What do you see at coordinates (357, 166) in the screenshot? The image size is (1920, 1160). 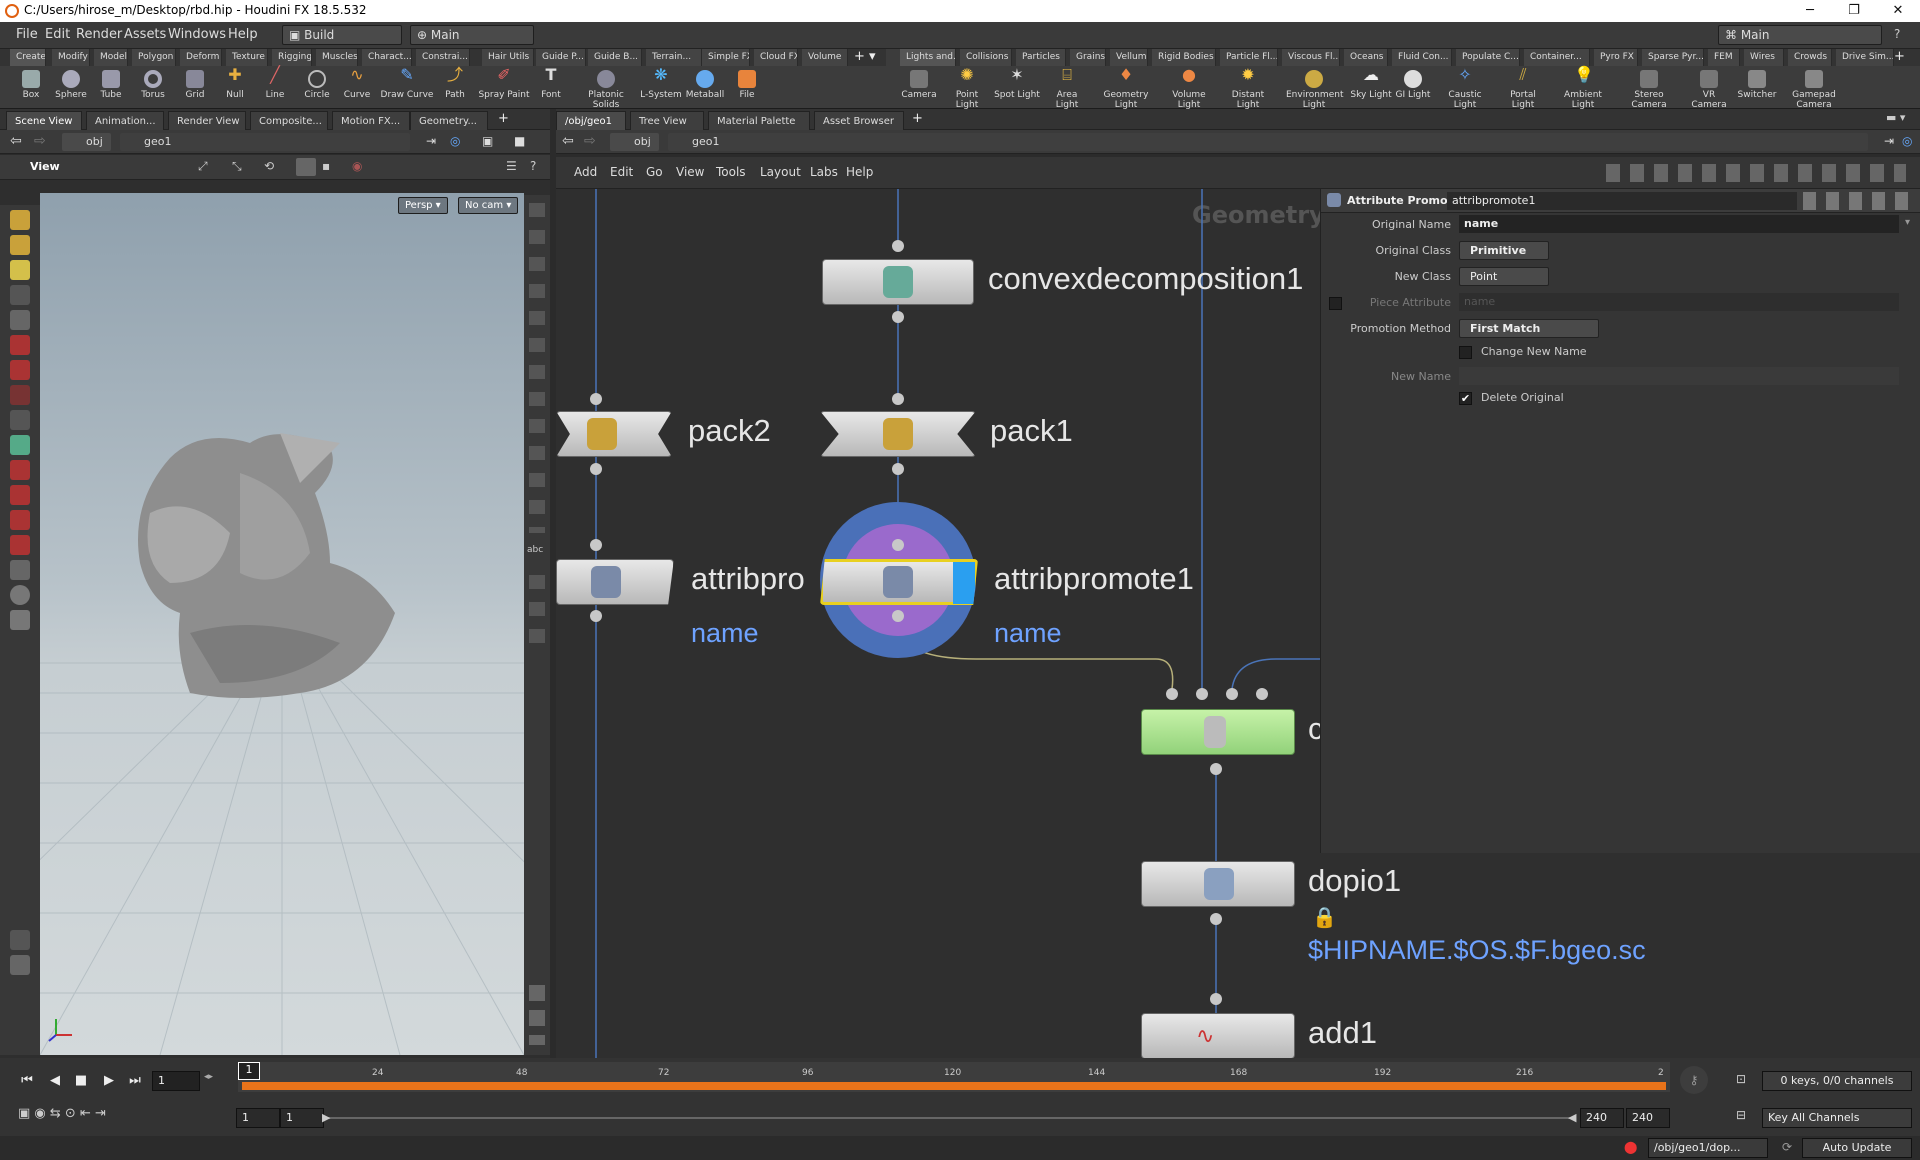 I see `record-icon: ◉` at bounding box center [357, 166].